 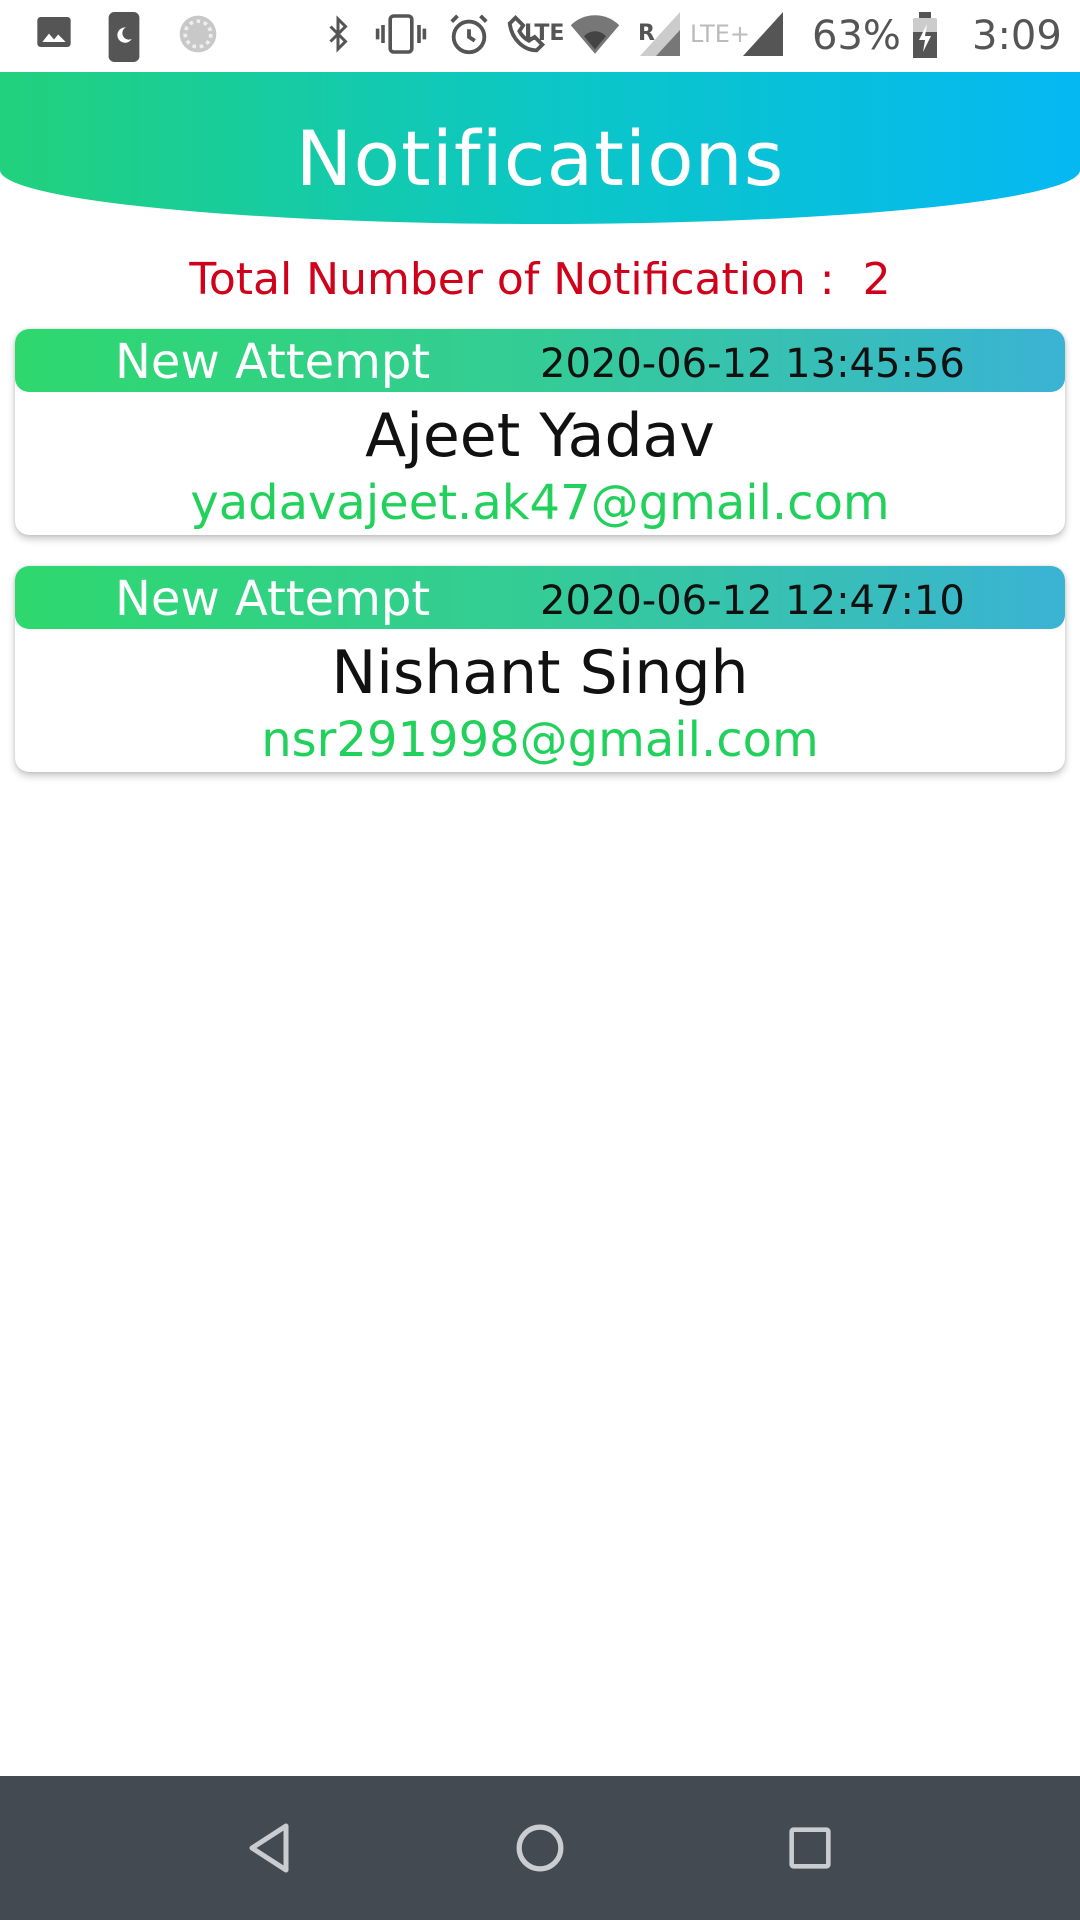 I want to click on vibrate-icon, so click(x=401, y=34).